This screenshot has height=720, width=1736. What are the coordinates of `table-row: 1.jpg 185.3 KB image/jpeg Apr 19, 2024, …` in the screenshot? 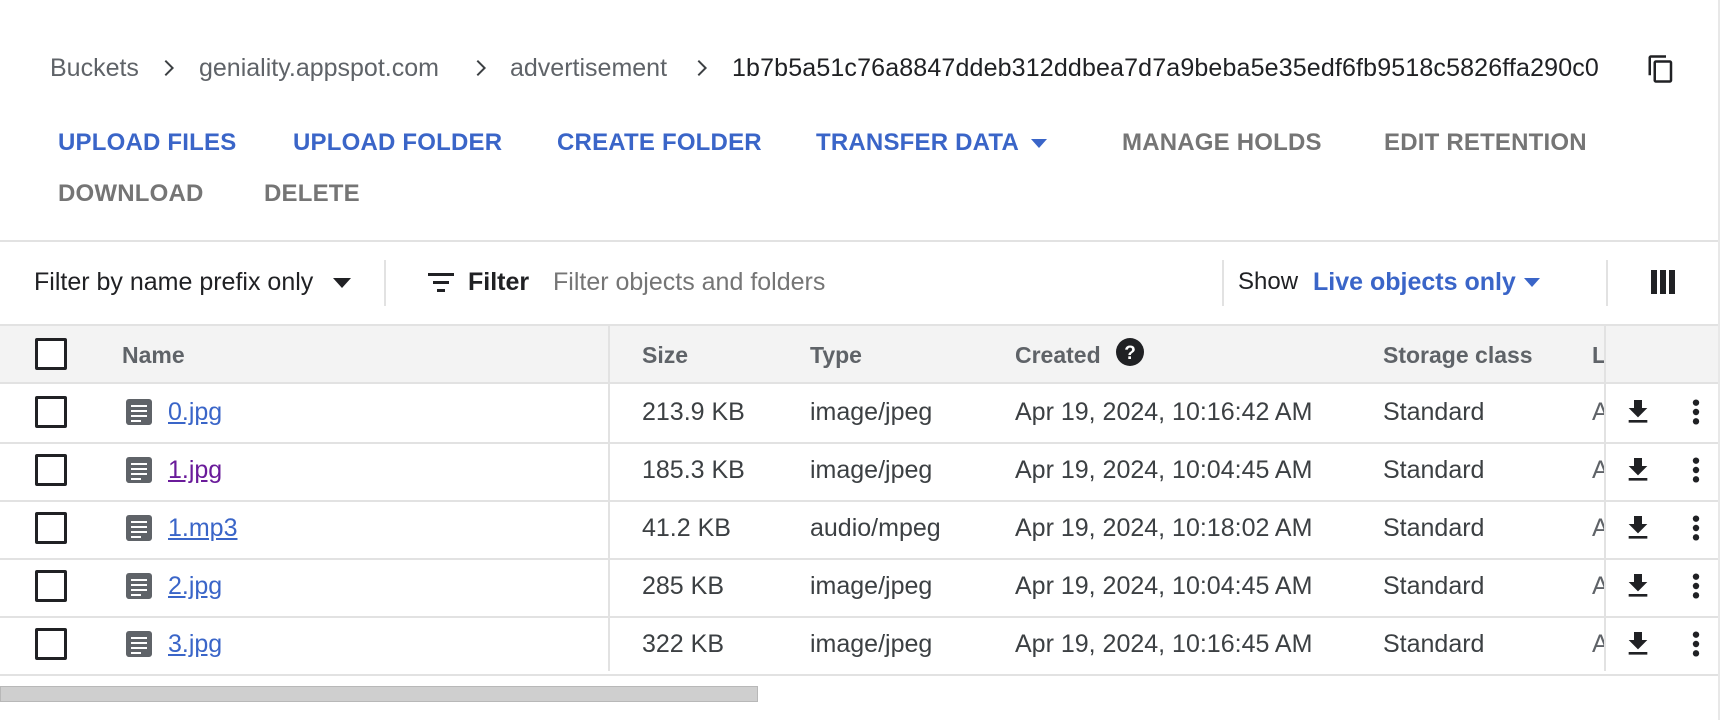 It's located at (859, 472).